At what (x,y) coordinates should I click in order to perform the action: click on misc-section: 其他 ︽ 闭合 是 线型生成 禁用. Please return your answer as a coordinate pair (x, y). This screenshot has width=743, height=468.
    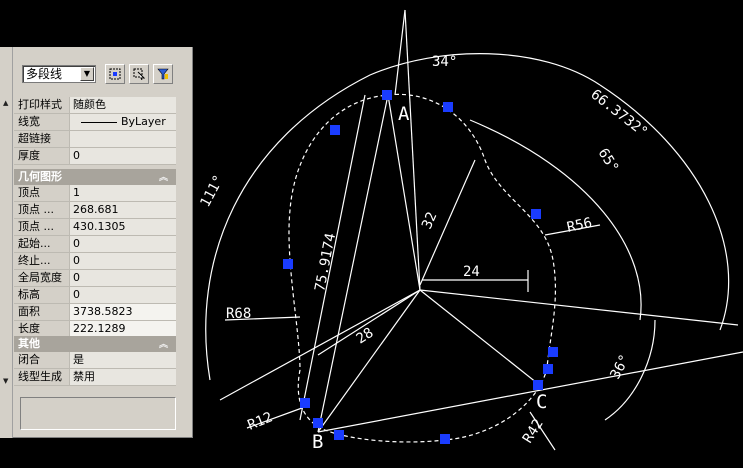
    Looking at the image, I should click on (95, 361).